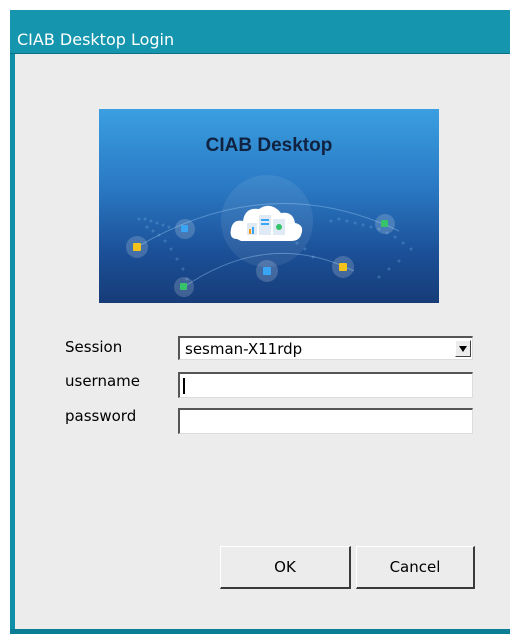  What do you see at coordinates (325, 348) in the screenshot?
I see `session-select: sesman-X11rdp` at bounding box center [325, 348].